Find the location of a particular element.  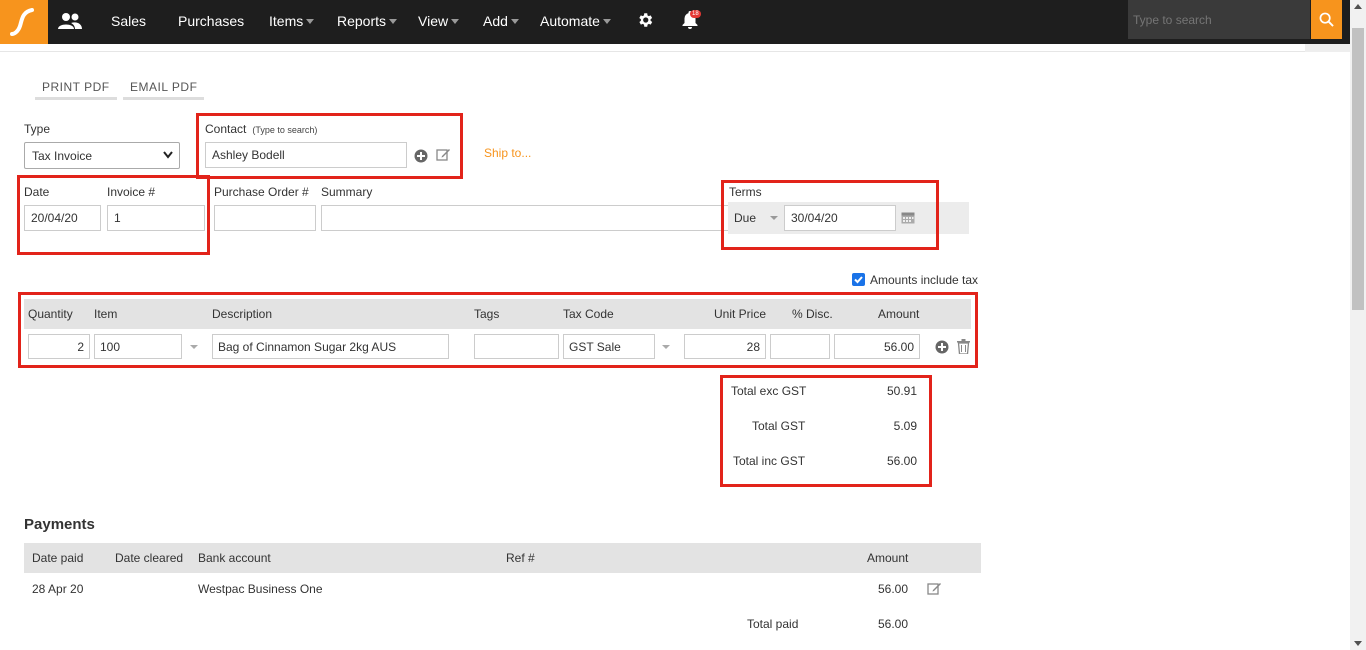

purchase-order-label: Purchase Order # is located at coordinates (261, 192).